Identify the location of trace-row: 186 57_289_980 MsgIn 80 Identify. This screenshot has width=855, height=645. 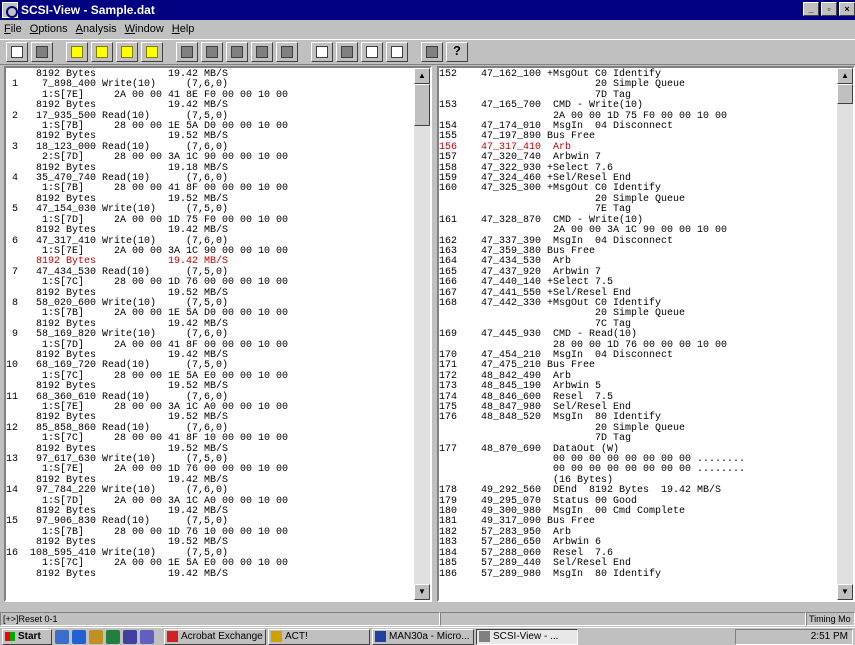
(592, 574).